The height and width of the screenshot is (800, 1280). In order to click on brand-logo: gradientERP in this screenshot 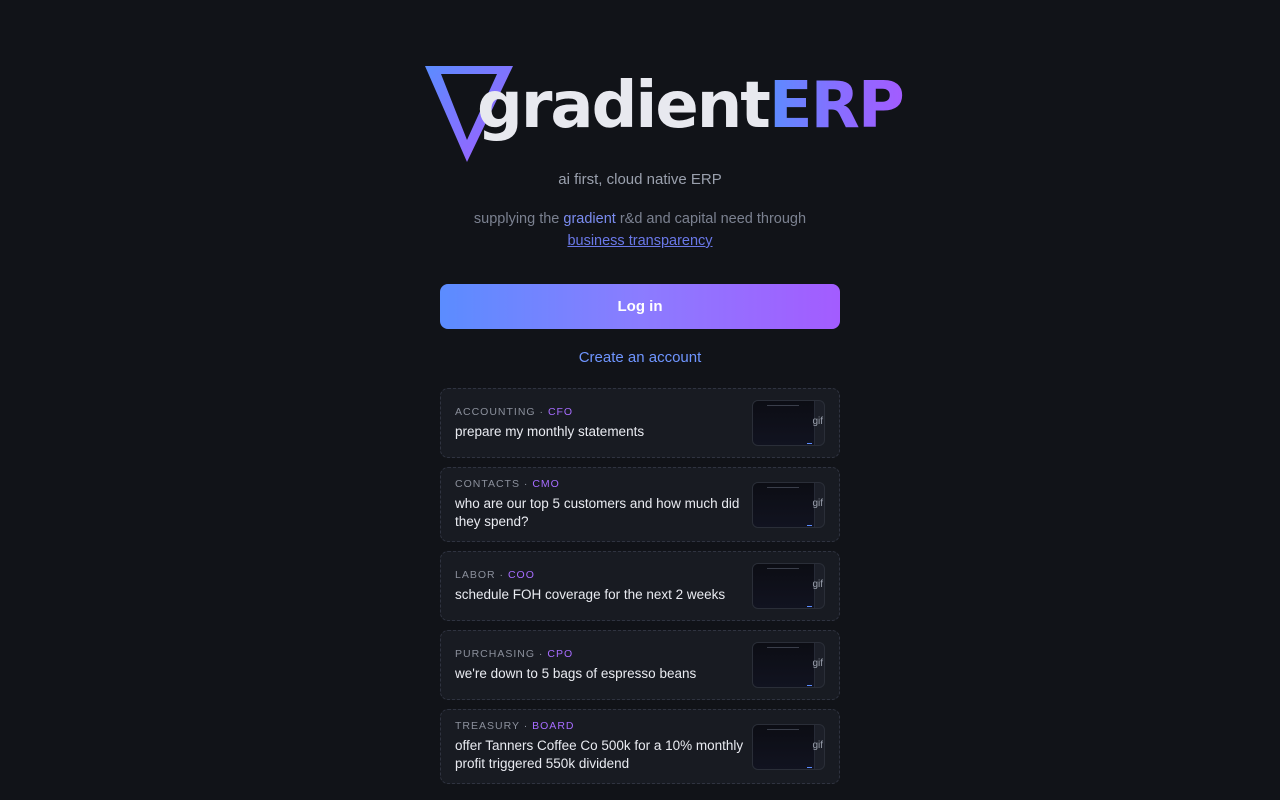, I will do `click(665, 114)`.